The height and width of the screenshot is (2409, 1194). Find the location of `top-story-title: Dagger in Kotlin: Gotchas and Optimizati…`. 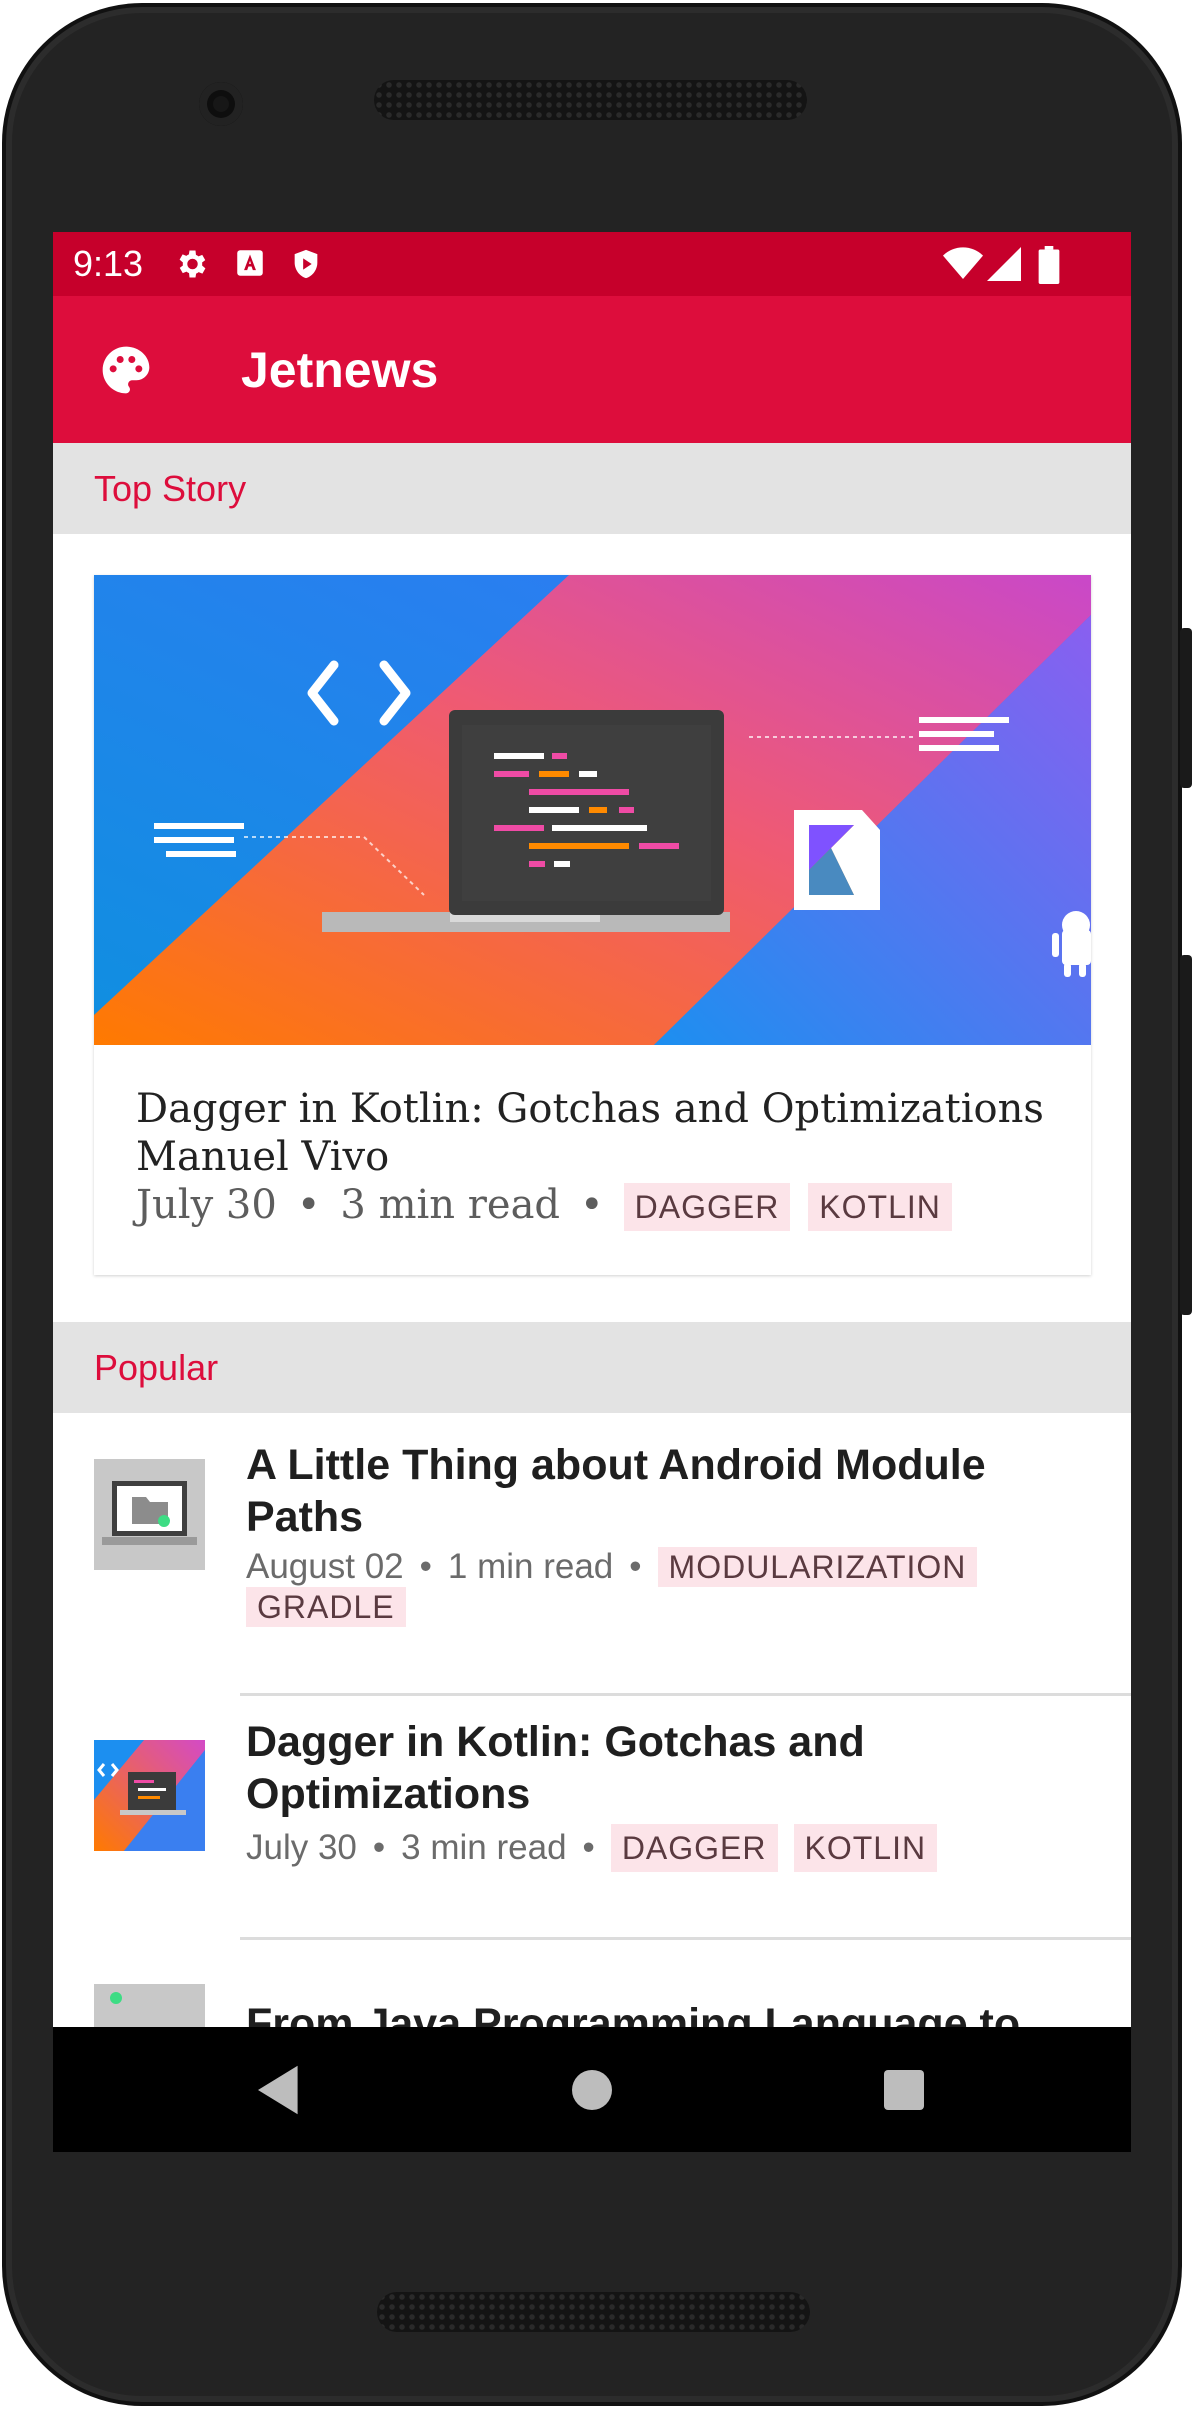

top-story-title: Dagger in Kotlin: Gotchas and Optimizati… is located at coordinates (590, 1109).